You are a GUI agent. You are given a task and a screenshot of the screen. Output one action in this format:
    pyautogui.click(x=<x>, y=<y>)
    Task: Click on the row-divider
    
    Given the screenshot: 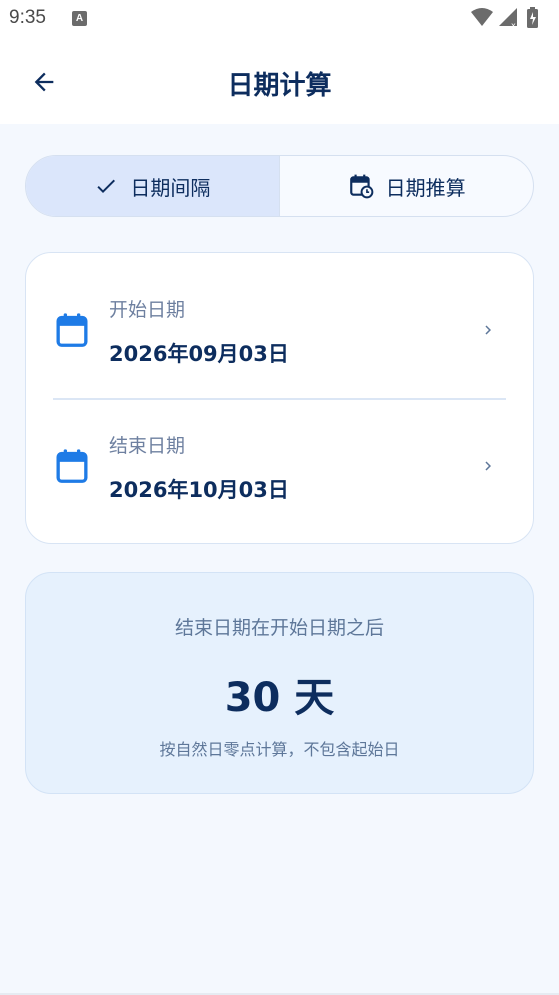 What is the action you would take?
    pyautogui.click(x=279, y=399)
    